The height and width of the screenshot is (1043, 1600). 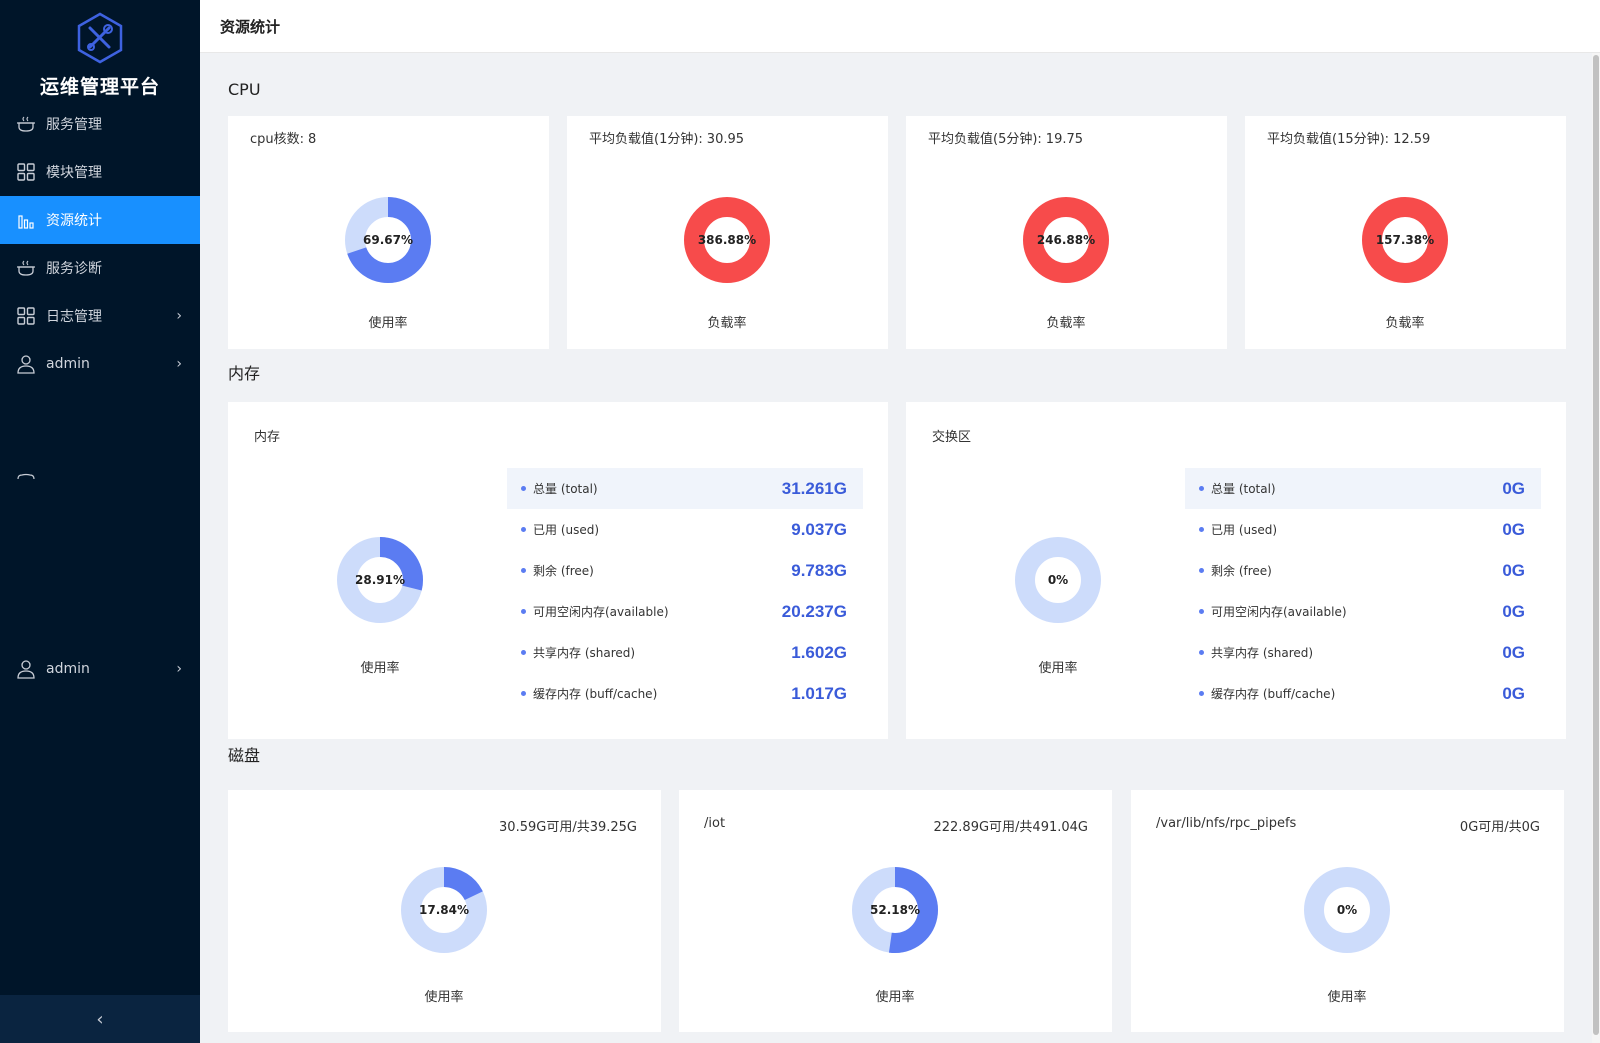 What do you see at coordinates (99, 87) in the screenshot?
I see `app-title: 运维管理平台` at bounding box center [99, 87].